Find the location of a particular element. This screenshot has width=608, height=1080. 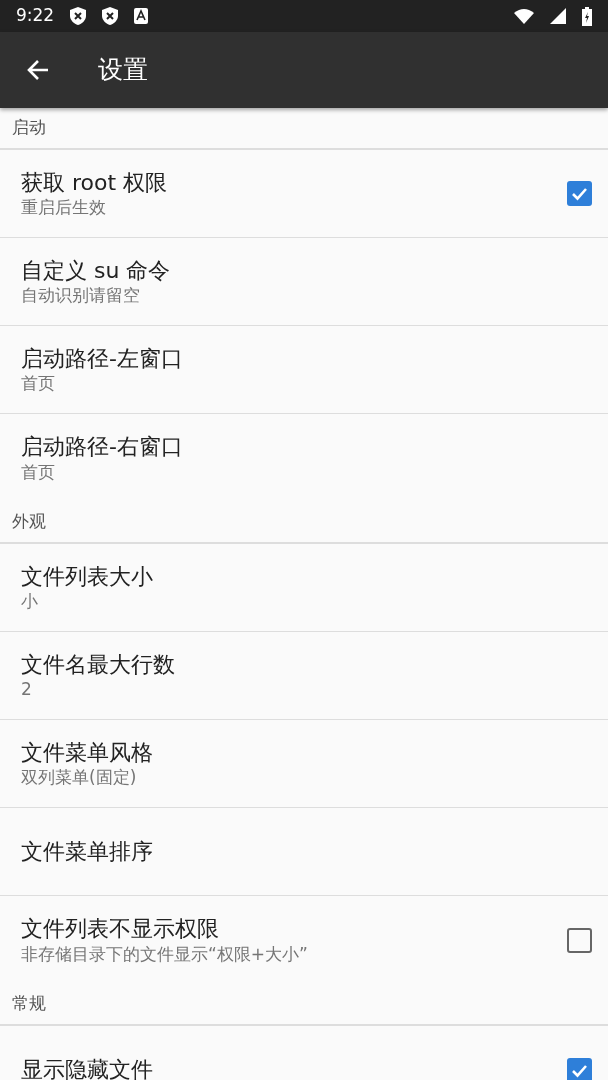

settings-item: 启动路径-左窗口 首页 is located at coordinates (304, 370).